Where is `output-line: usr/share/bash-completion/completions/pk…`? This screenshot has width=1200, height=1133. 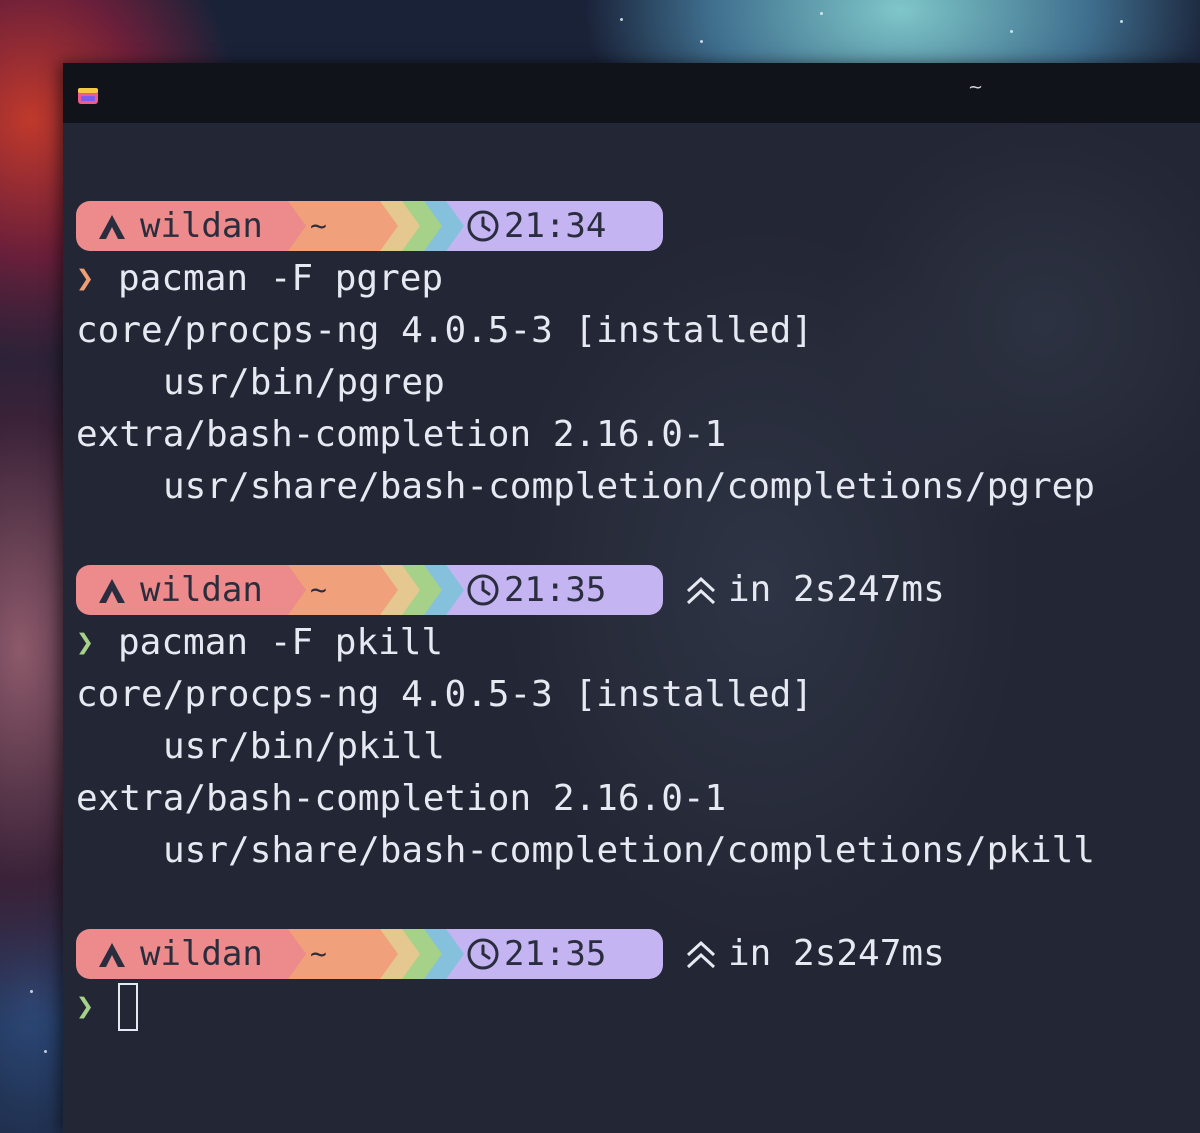
output-line: usr/share/bash-completion/completions/pk… is located at coordinates (629, 850).